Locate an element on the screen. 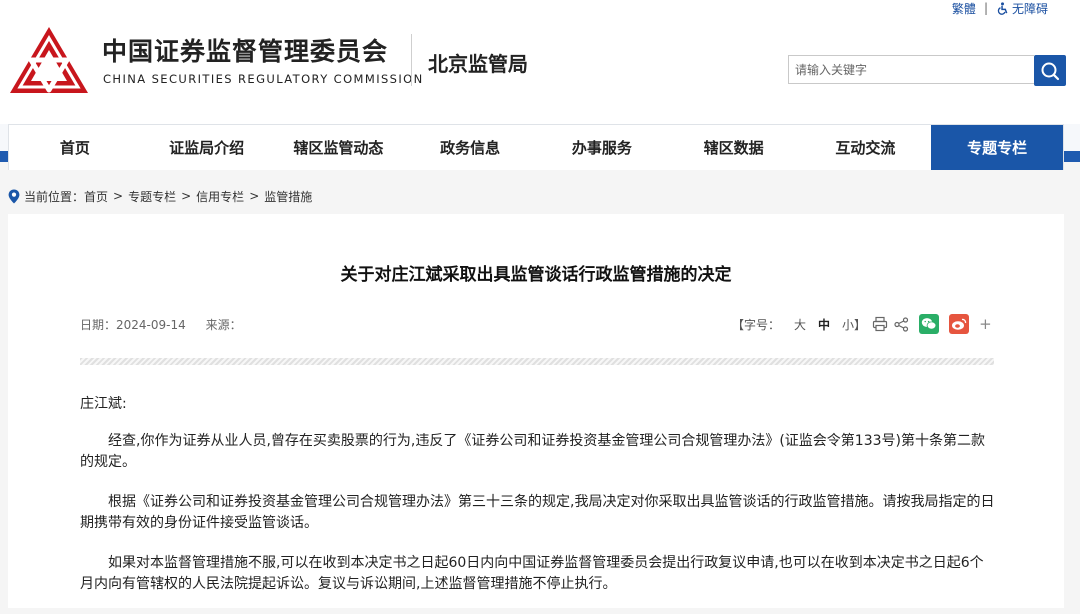 This screenshot has width=1080, height=614. more-share-button: + is located at coordinates (985, 324).